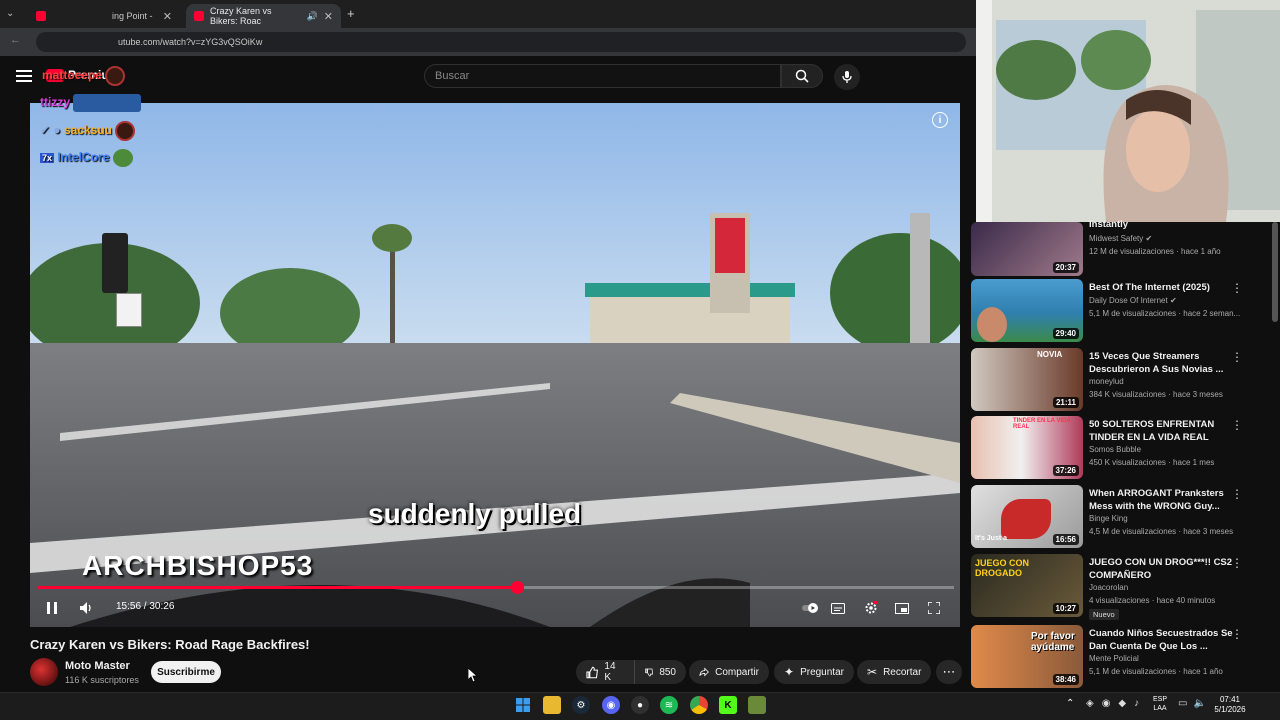 This screenshot has height=720, width=1280. Describe the element at coordinates (902, 608) in the screenshot. I see `miniplayer-button` at that location.